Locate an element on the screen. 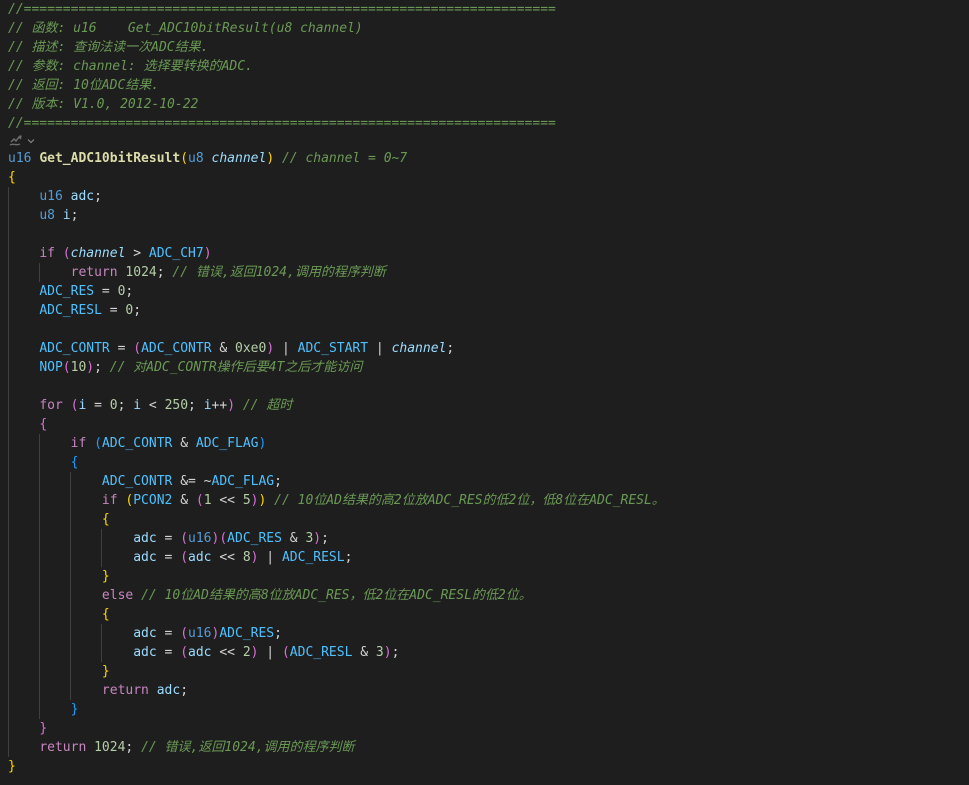 Image resolution: width=969 pixels, height=785 pixels. code-line: adc = (u16)(ADC_RES & 3); is located at coordinates (168, 538).